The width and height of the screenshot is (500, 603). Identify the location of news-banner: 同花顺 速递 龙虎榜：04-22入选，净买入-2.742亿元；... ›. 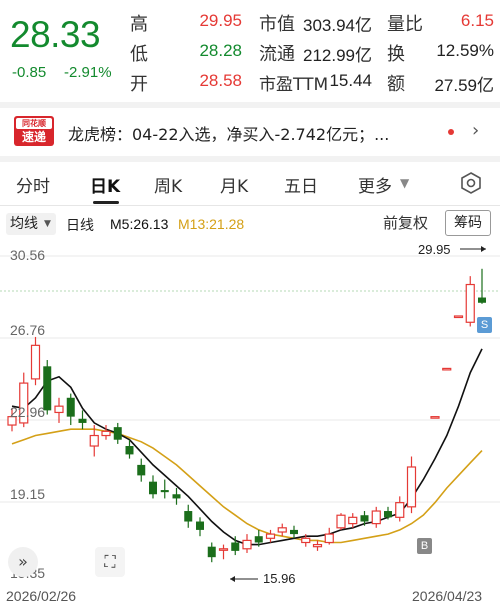
(250, 130).